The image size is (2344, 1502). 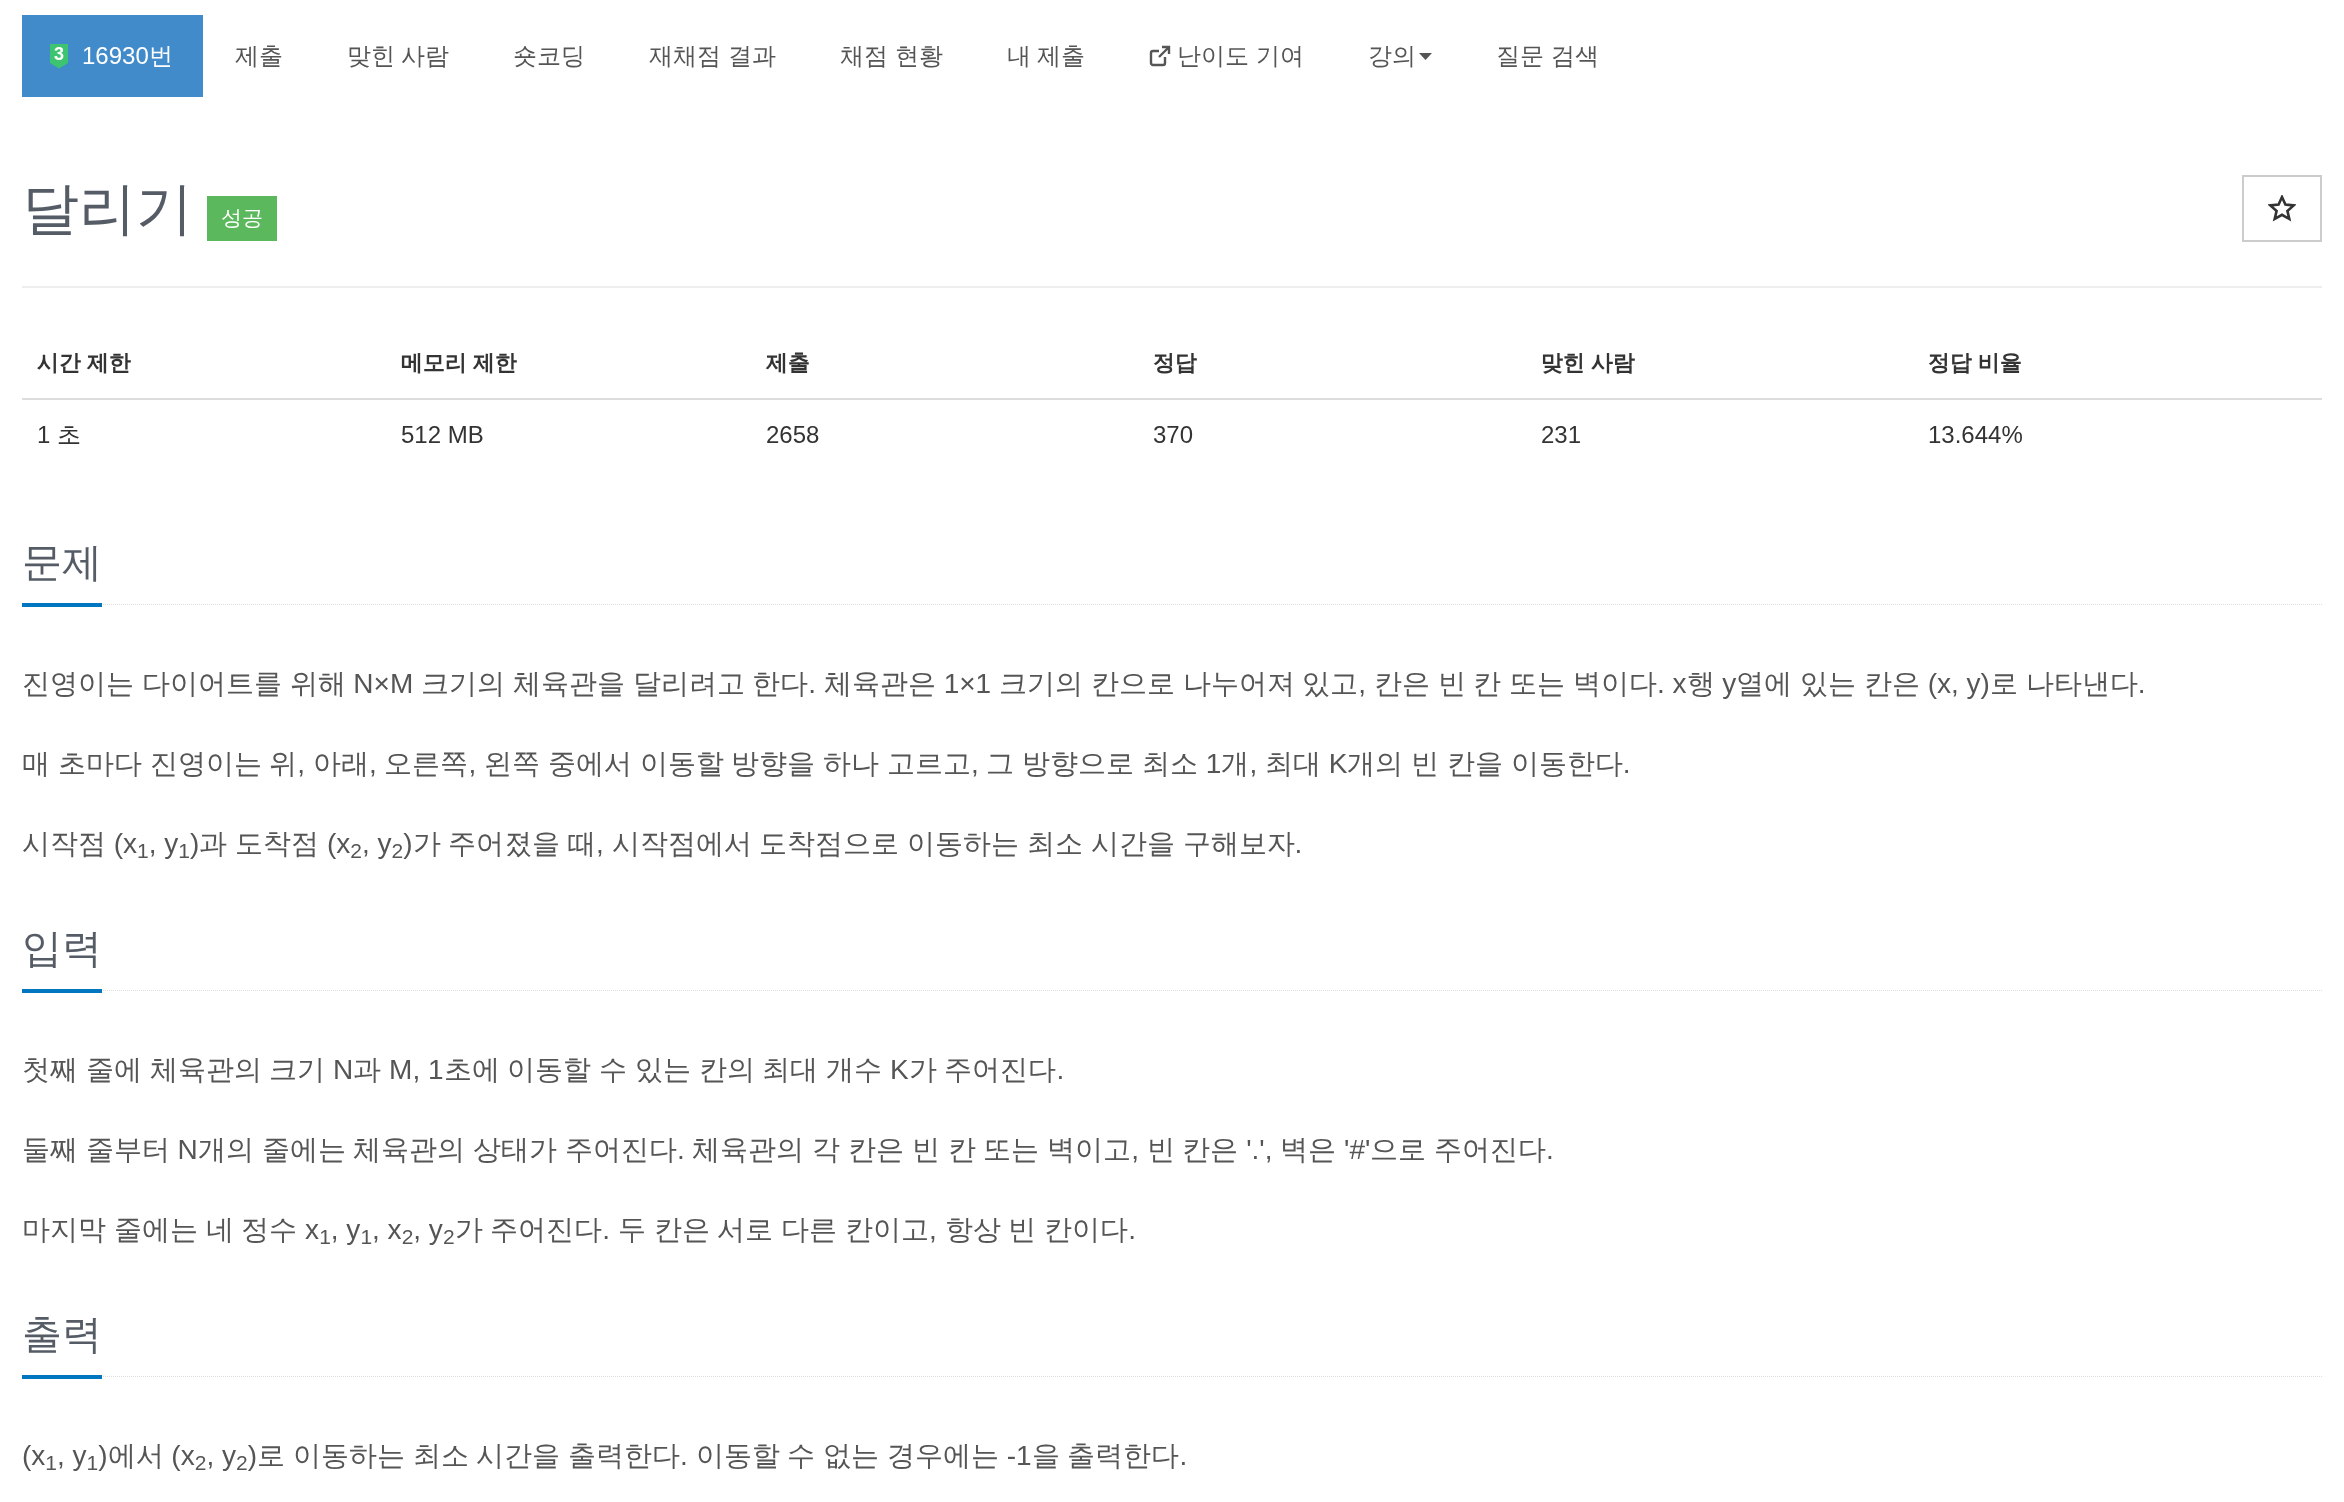 What do you see at coordinates (62, 572) in the screenshot?
I see `section-title: 문제` at bounding box center [62, 572].